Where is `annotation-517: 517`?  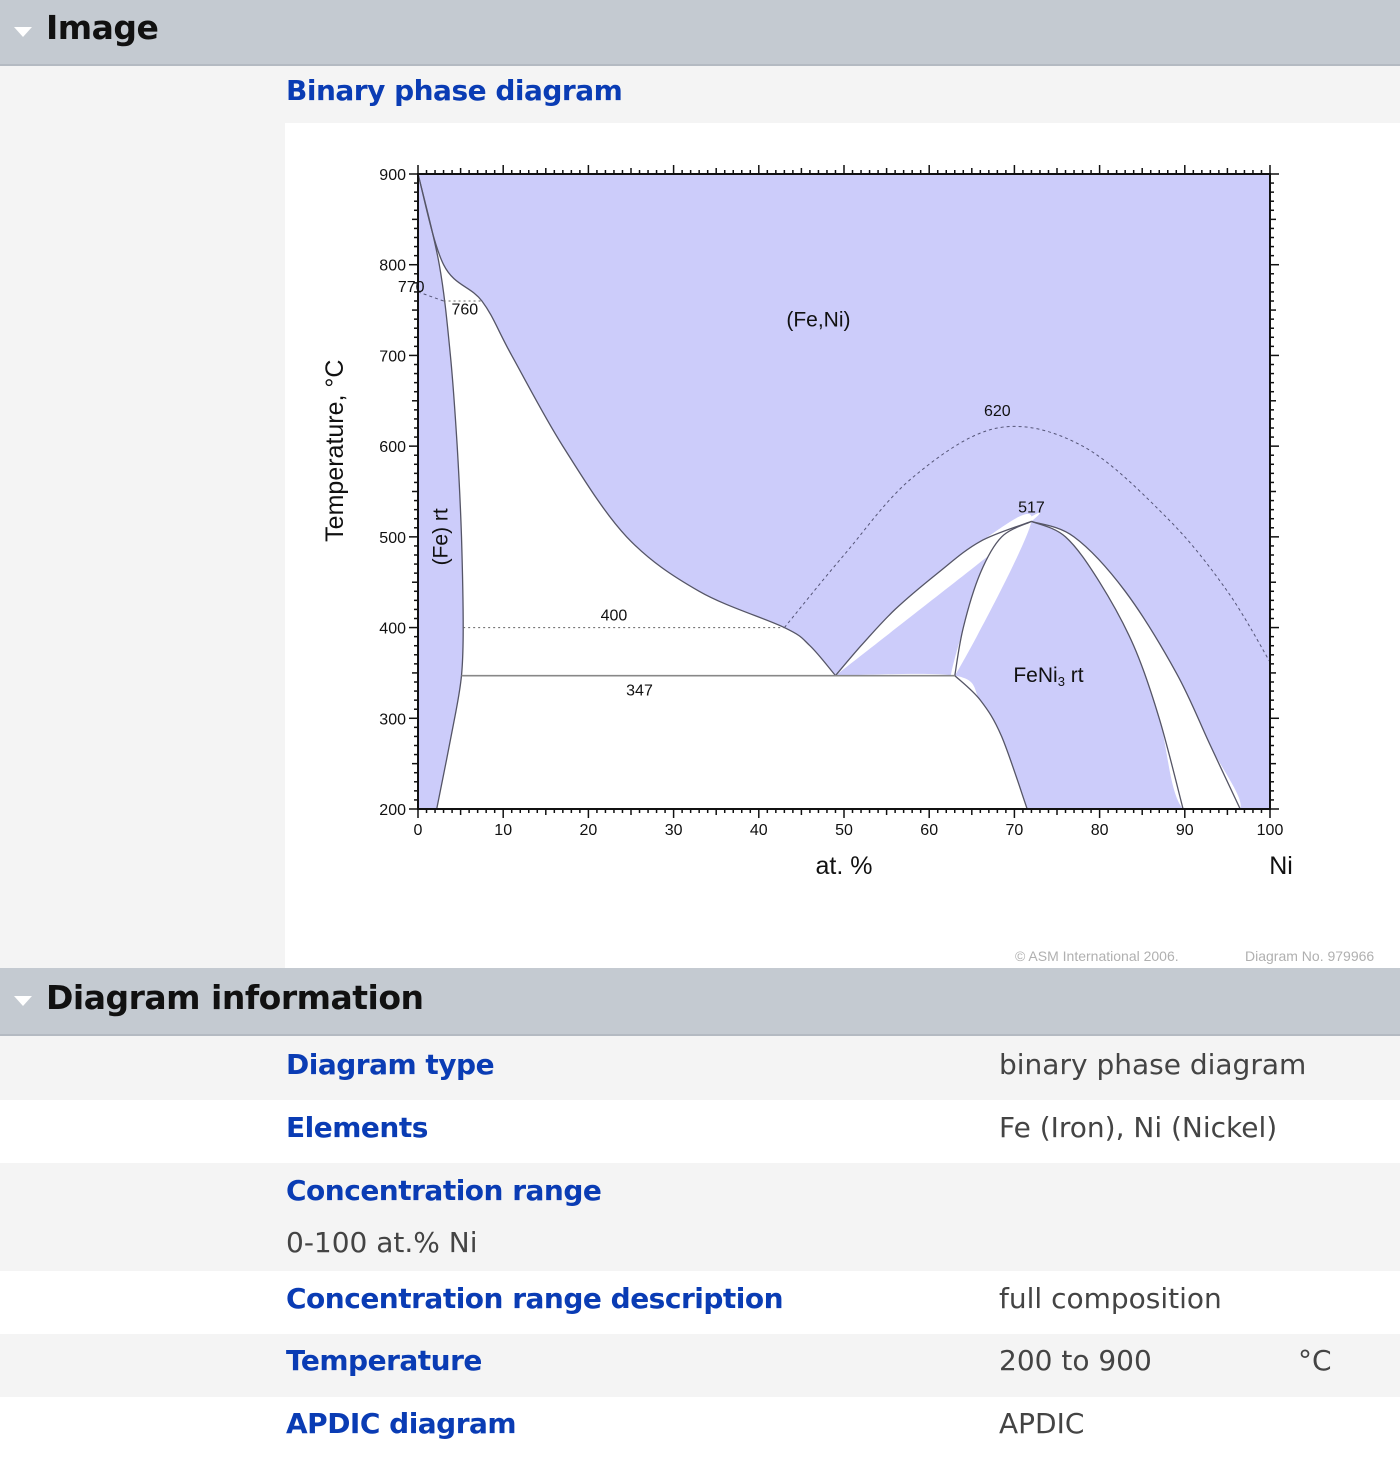
annotation-517: 517 is located at coordinates (1031, 507).